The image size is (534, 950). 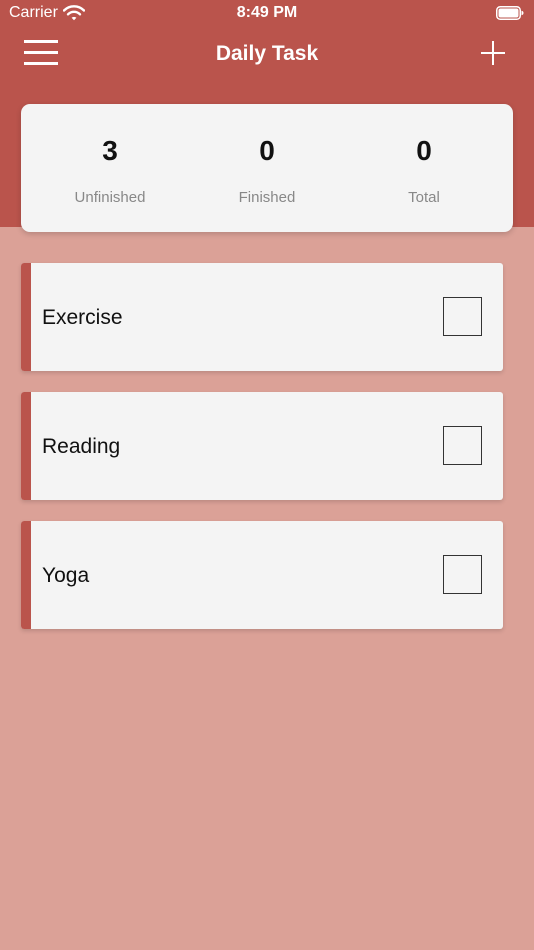 I want to click on total-label: Total, so click(x=424, y=197).